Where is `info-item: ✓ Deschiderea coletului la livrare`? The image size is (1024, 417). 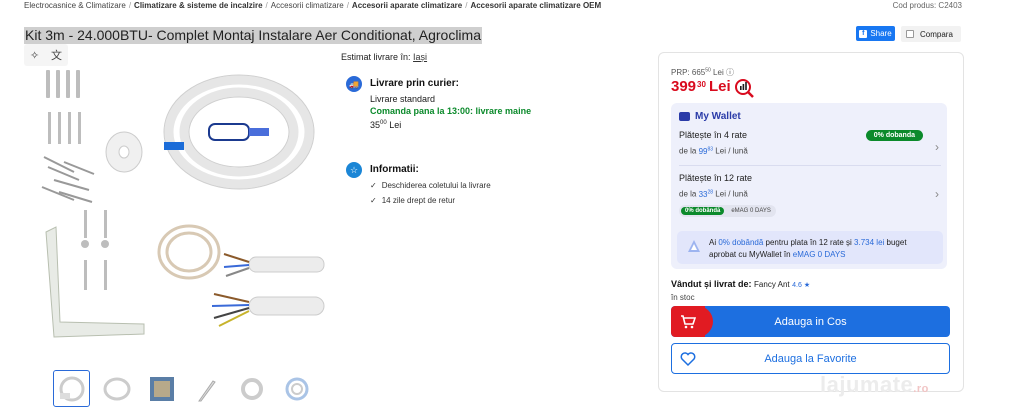
info-item: ✓ Deschiderea coletului la livrare is located at coordinates (430, 185).